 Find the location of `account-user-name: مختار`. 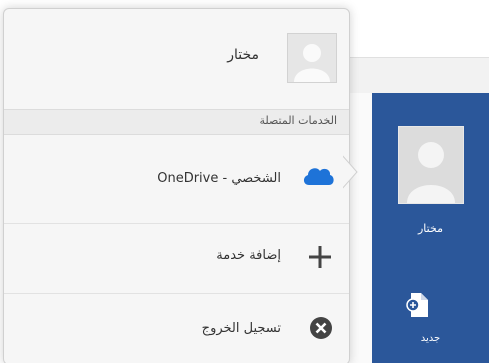

account-user-name: مختار is located at coordinates (243, 55).